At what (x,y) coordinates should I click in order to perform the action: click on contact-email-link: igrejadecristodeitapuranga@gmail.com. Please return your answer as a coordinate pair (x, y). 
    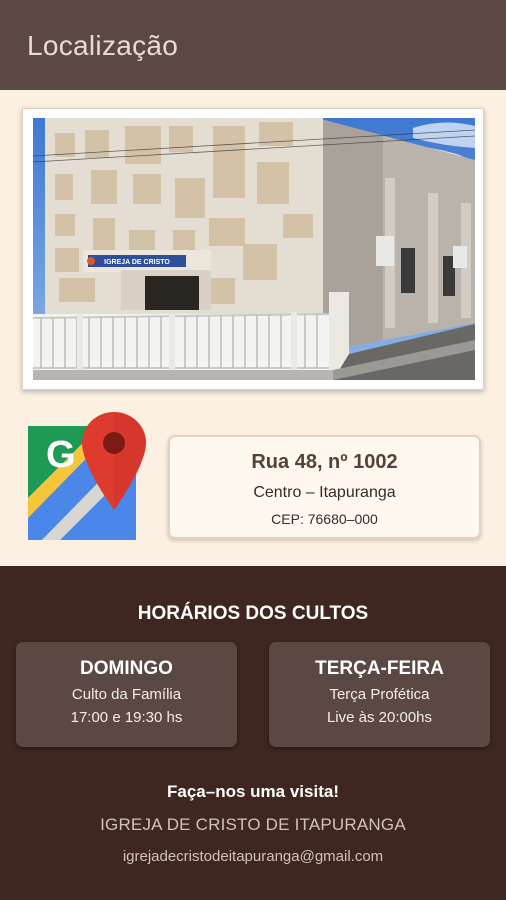
    Looking at the image, I should click on (253, 856).